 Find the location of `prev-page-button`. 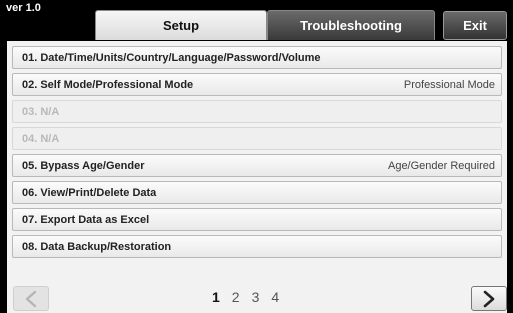

prev-page-button is located at coordinates (31, 298).